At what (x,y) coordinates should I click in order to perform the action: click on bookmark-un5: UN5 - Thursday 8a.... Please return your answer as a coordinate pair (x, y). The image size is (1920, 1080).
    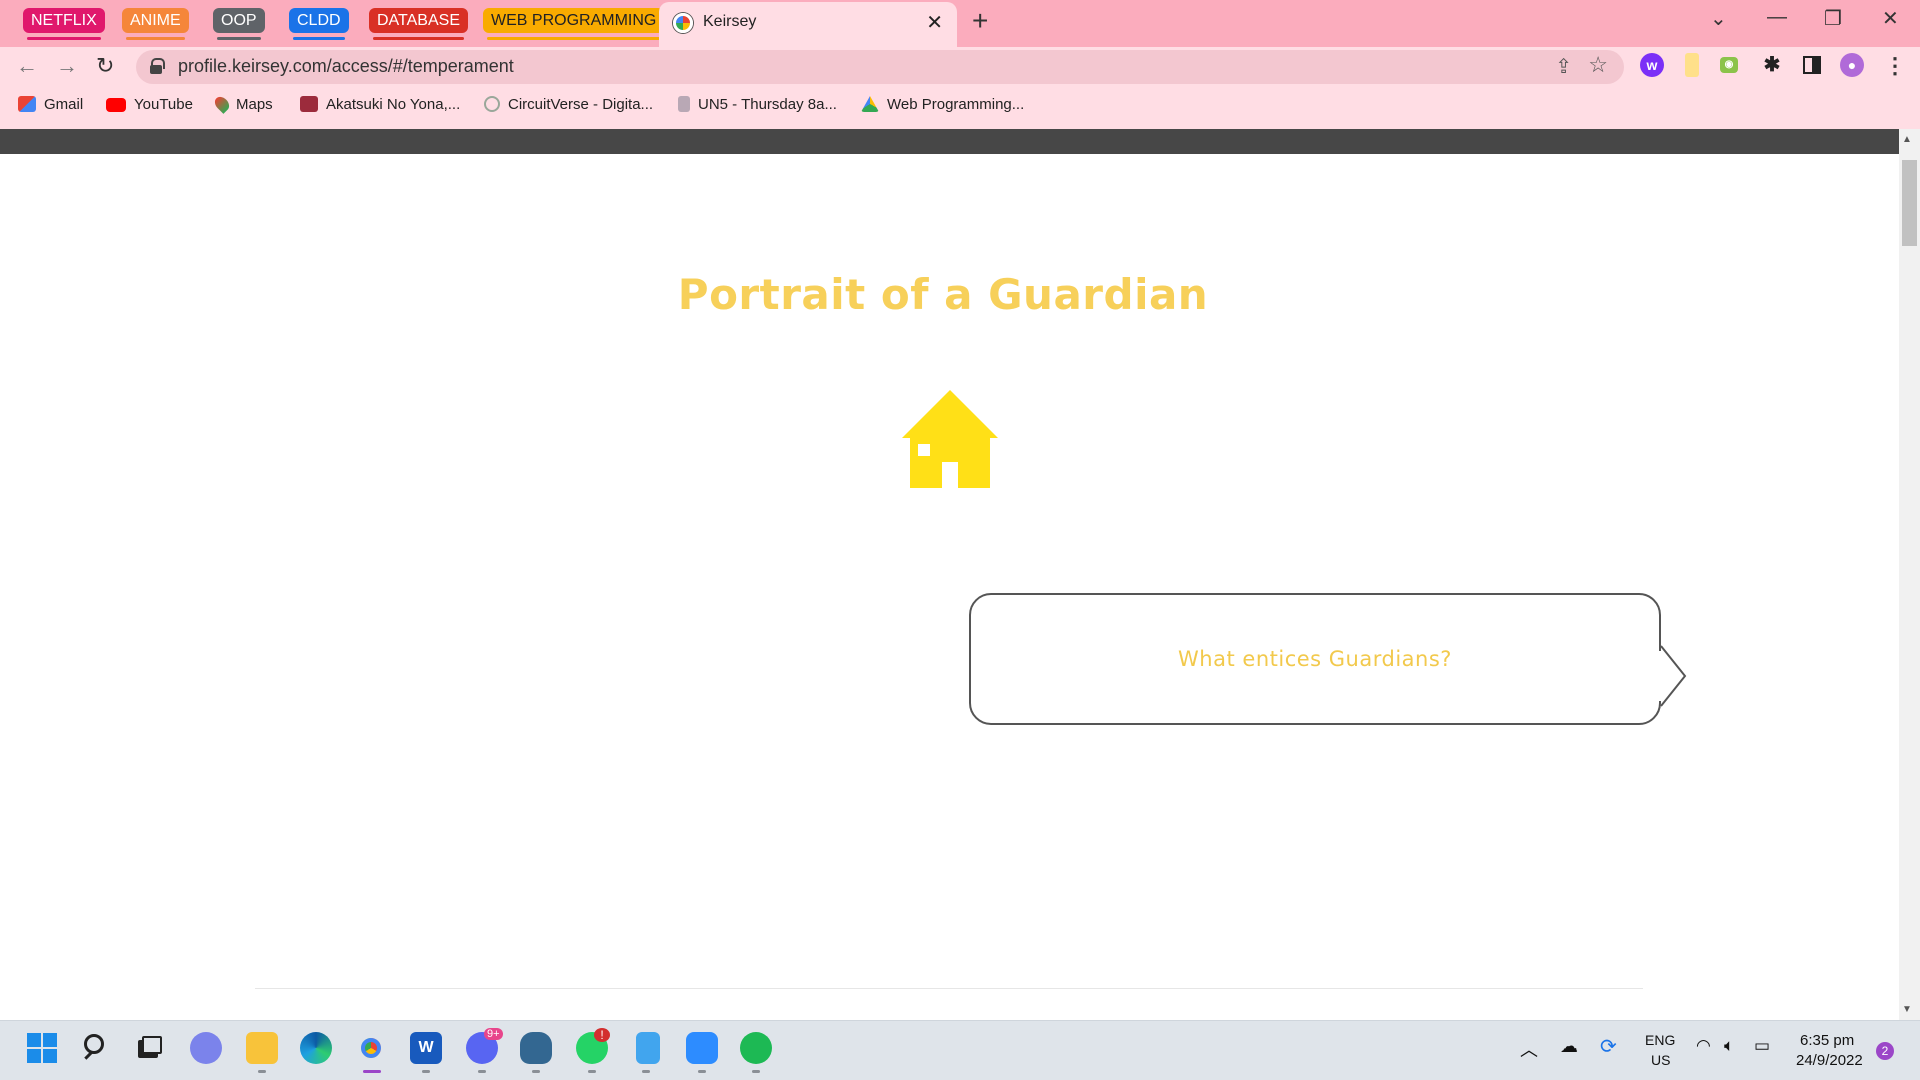
    Looking at the image, I should click on (757, 106).